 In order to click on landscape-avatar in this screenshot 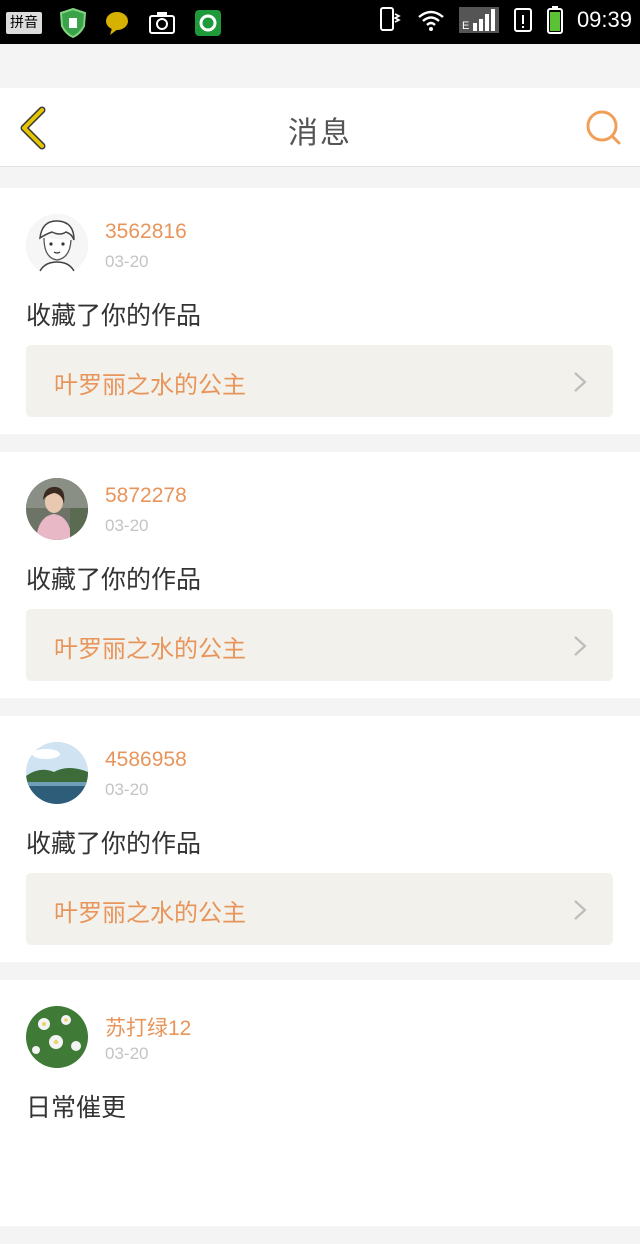, I will do `click(57, 773)`.